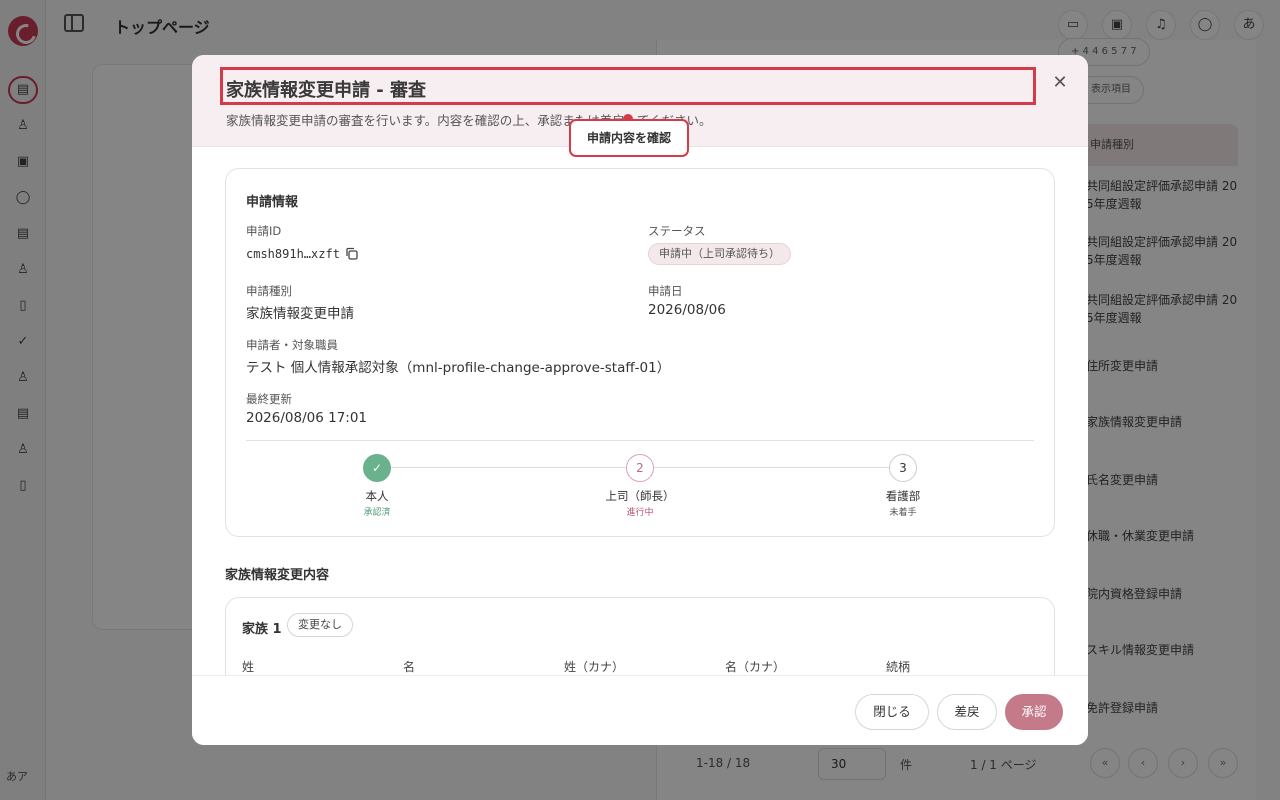  I want to click on step-3-label: 看護部, so click(903, 496).